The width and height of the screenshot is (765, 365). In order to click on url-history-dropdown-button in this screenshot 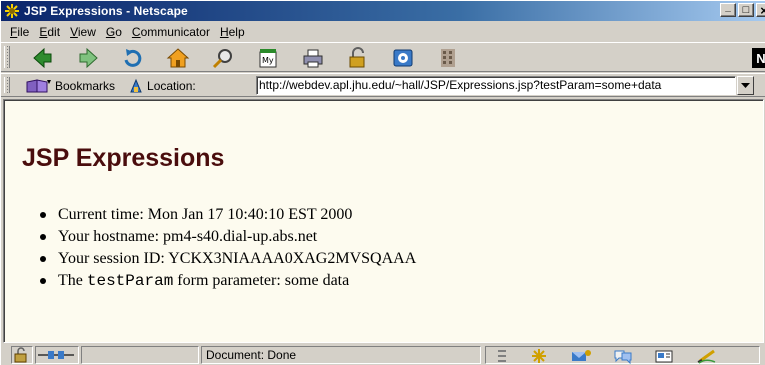, I will do `click(745, 85)`.